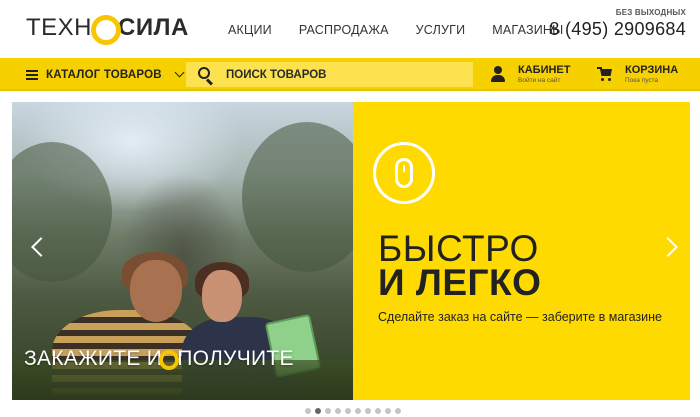  What do you see at coordinates (62, 212) in the screenshot?
I see `background-tree` at bounding box center [62, 212].